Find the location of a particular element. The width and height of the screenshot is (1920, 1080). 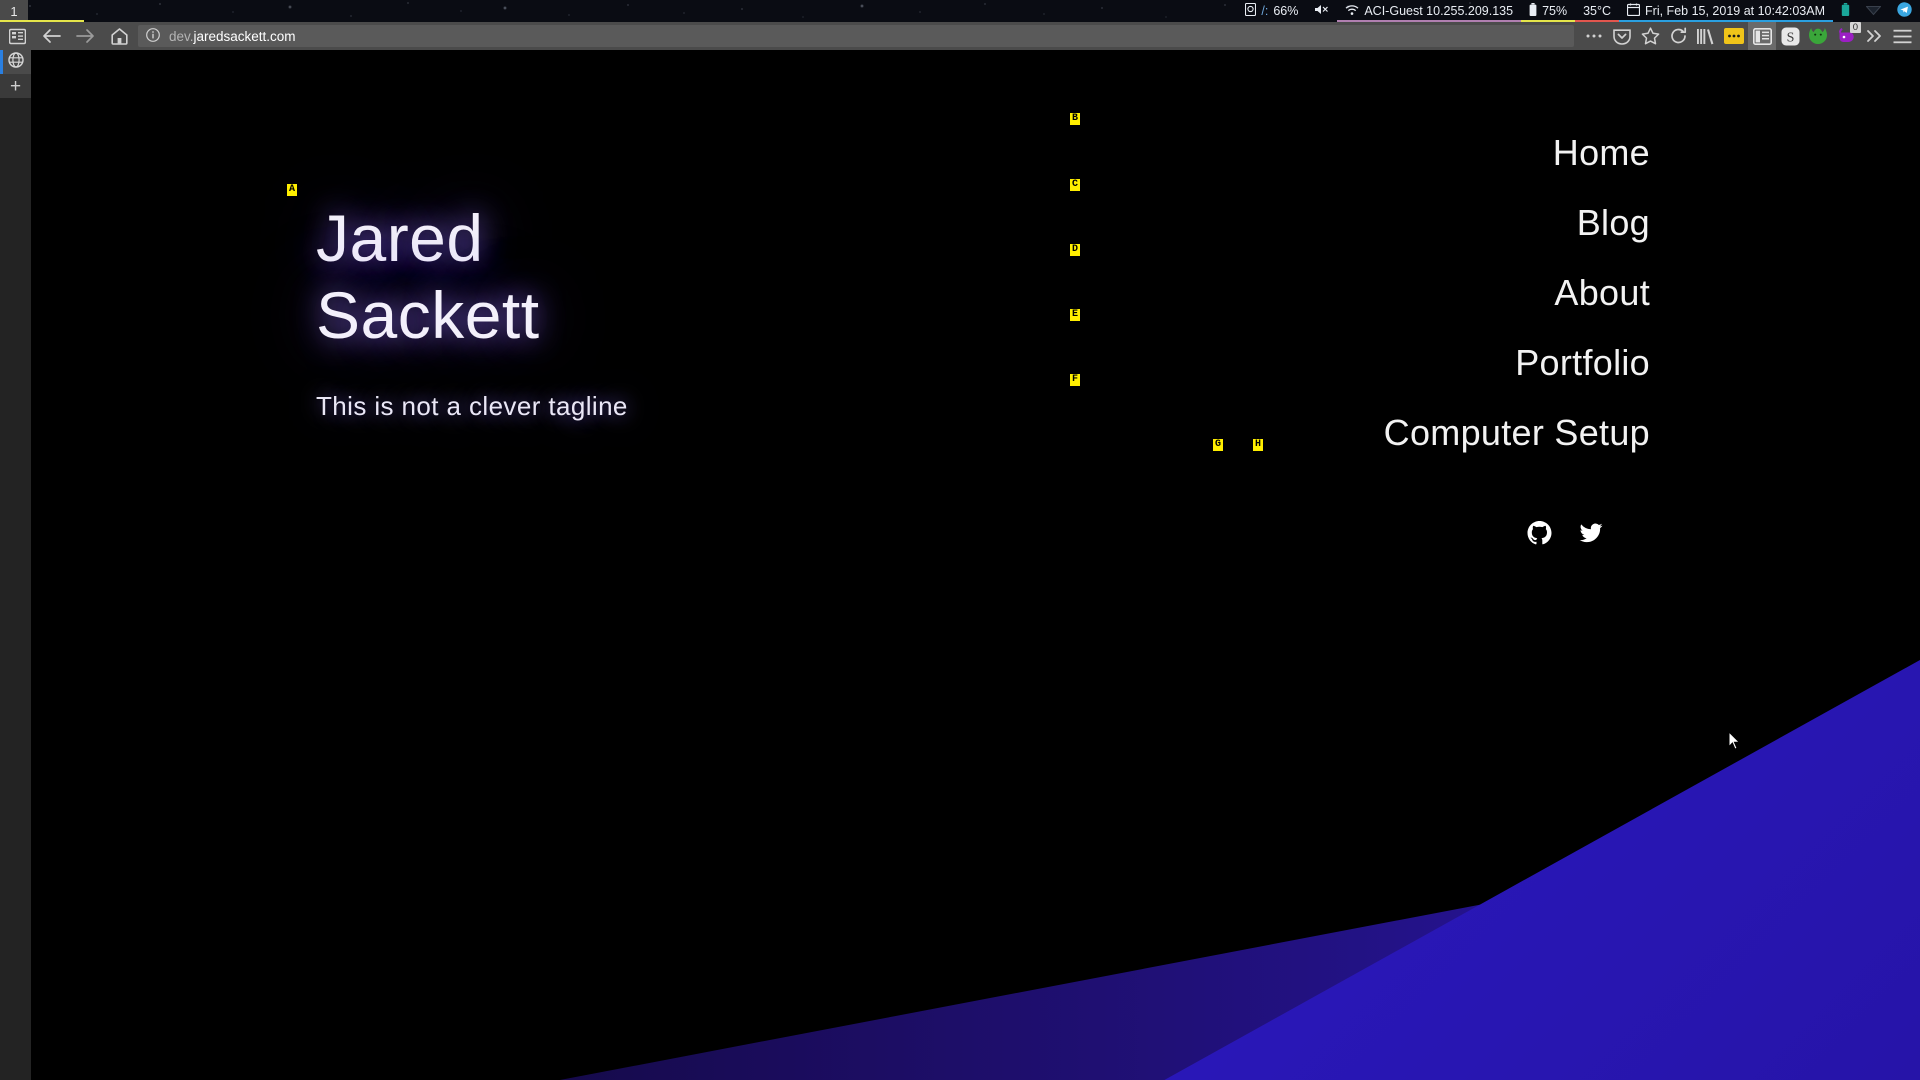

site-navigation: Home Blog About Portfolio Computer Setup is located at coordinates (1517, 292).